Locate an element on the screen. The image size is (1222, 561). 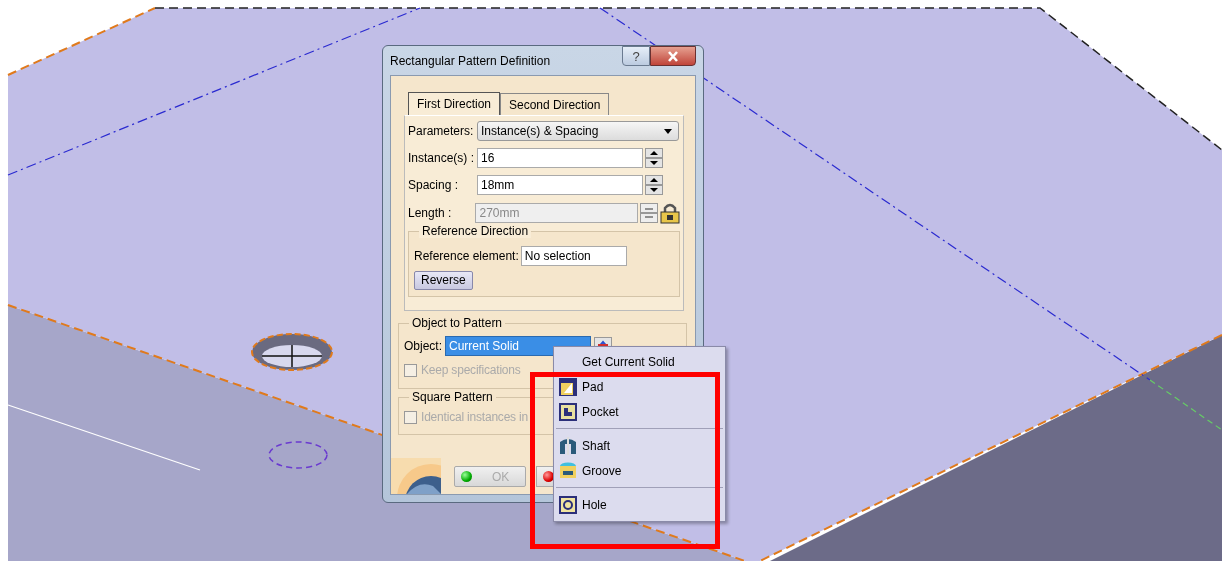
pocket-icon is located at coordinates (568, 411).